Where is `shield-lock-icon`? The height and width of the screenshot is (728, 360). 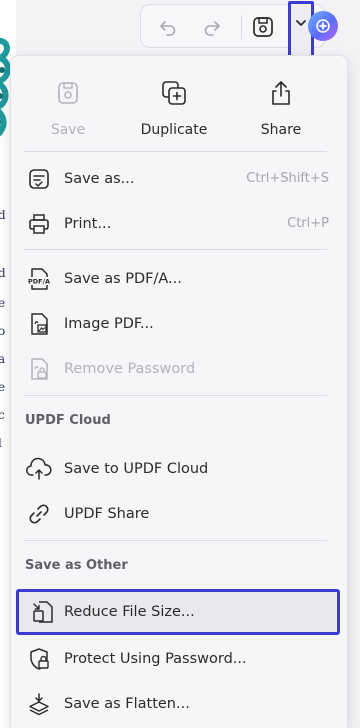
shield-lock-icon is located at coordinates (39, 659).